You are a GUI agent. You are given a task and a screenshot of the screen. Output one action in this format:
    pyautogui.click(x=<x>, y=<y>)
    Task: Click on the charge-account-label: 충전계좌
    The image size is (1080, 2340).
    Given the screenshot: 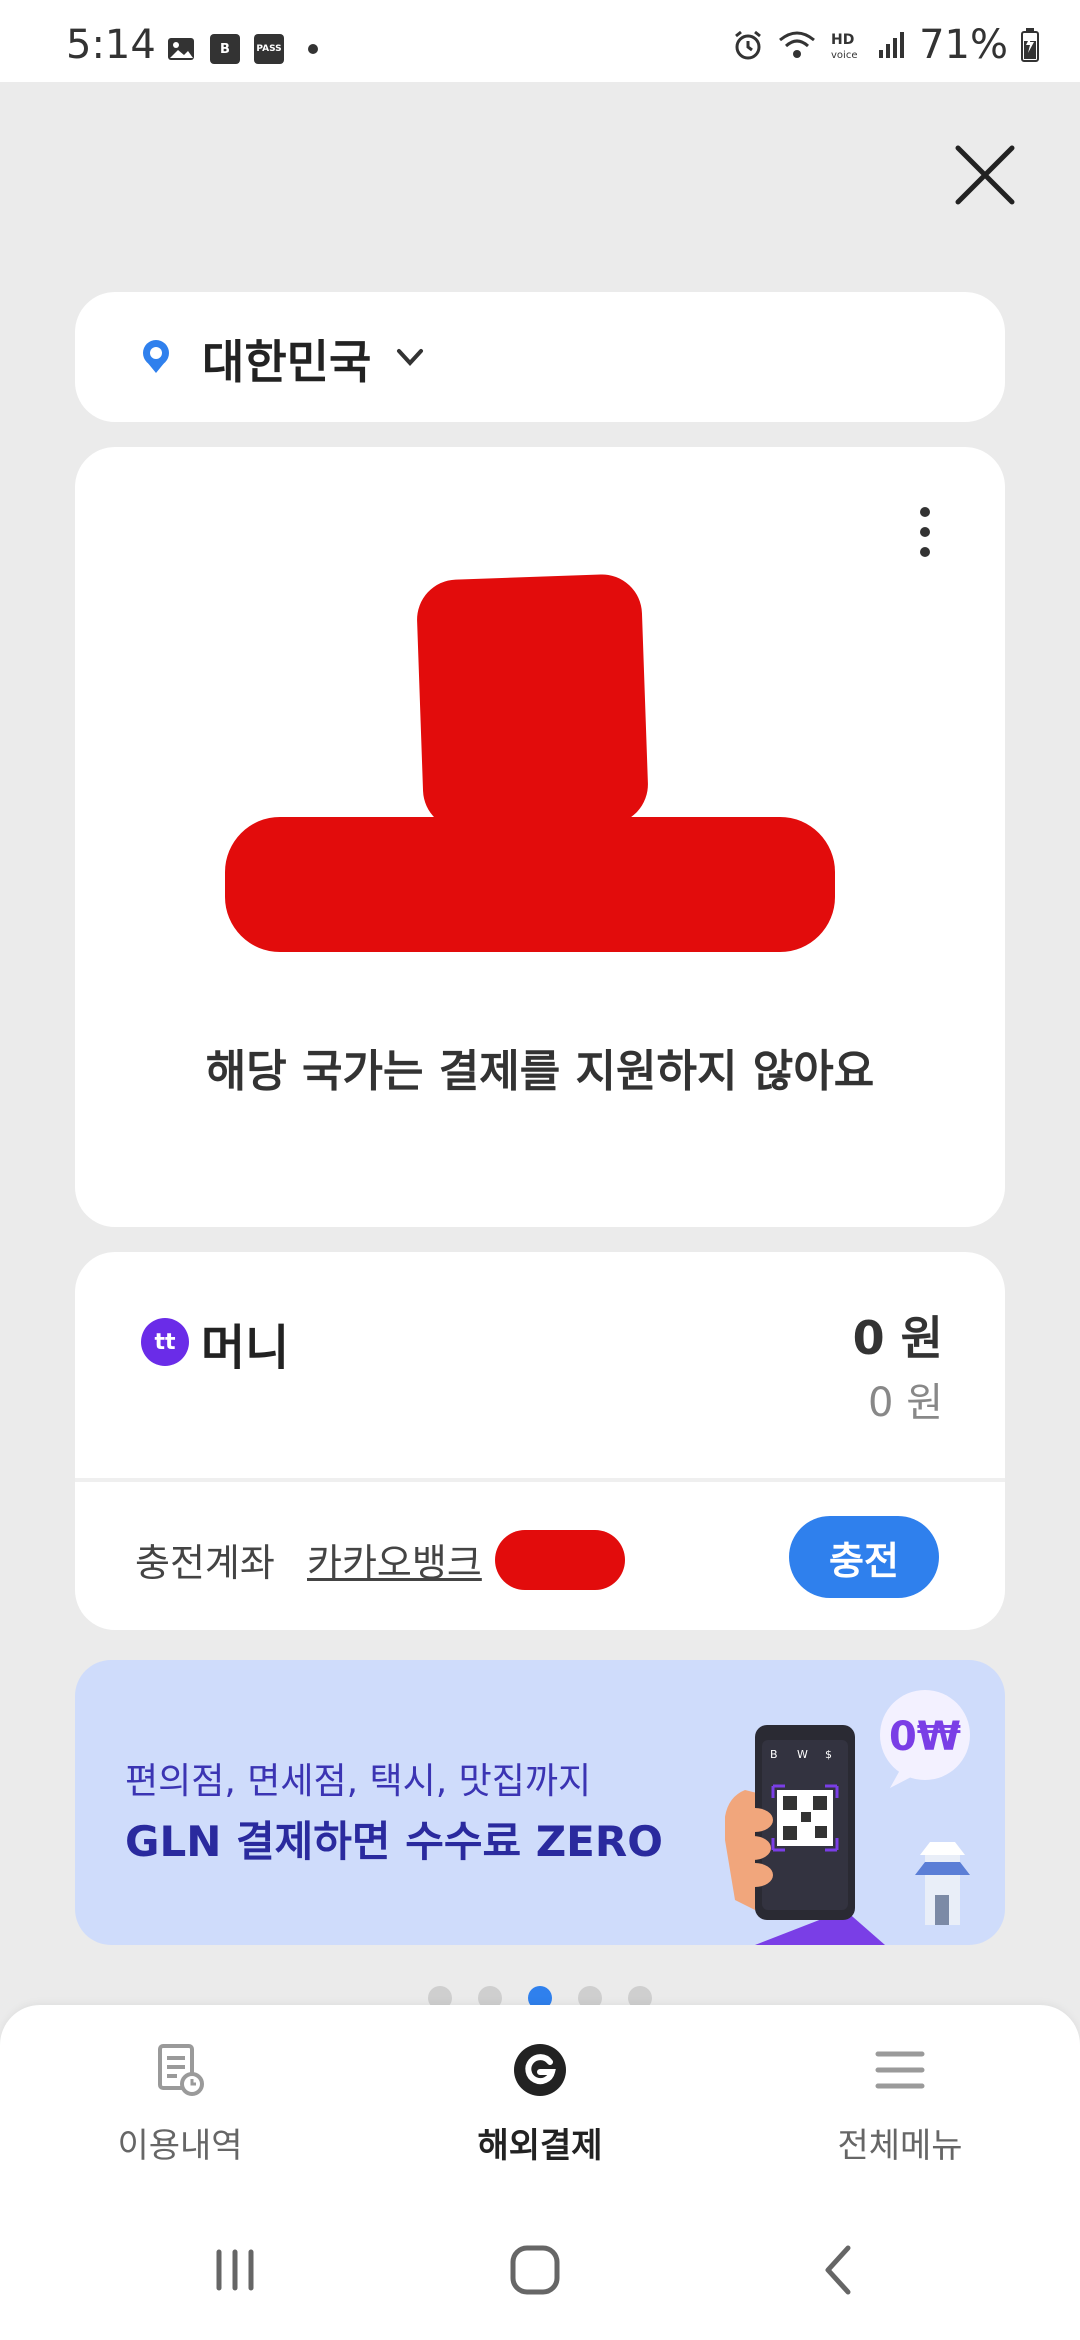 What is the action you would take?
    pyautogui.click(x=205, y=1563)
    